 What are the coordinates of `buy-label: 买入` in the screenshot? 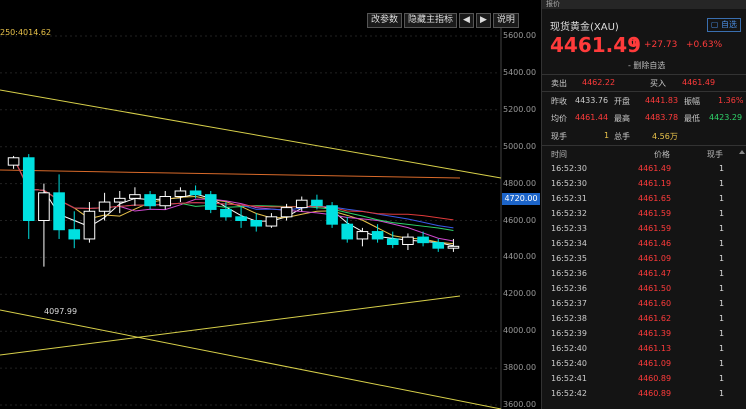 It's located at (658, 83).